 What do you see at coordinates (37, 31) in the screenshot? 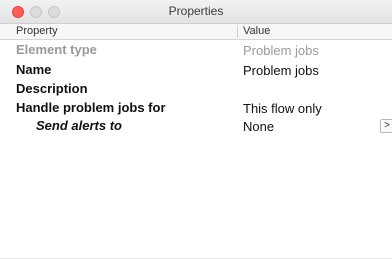
I see `column-header-property: Property` at bounding box center [37, 31].